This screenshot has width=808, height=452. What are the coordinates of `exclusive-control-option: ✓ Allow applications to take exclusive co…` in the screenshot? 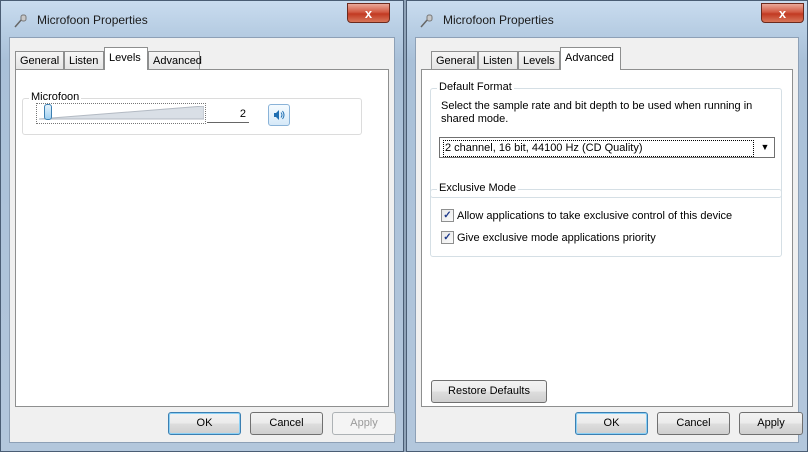 It's located at (586, 217).